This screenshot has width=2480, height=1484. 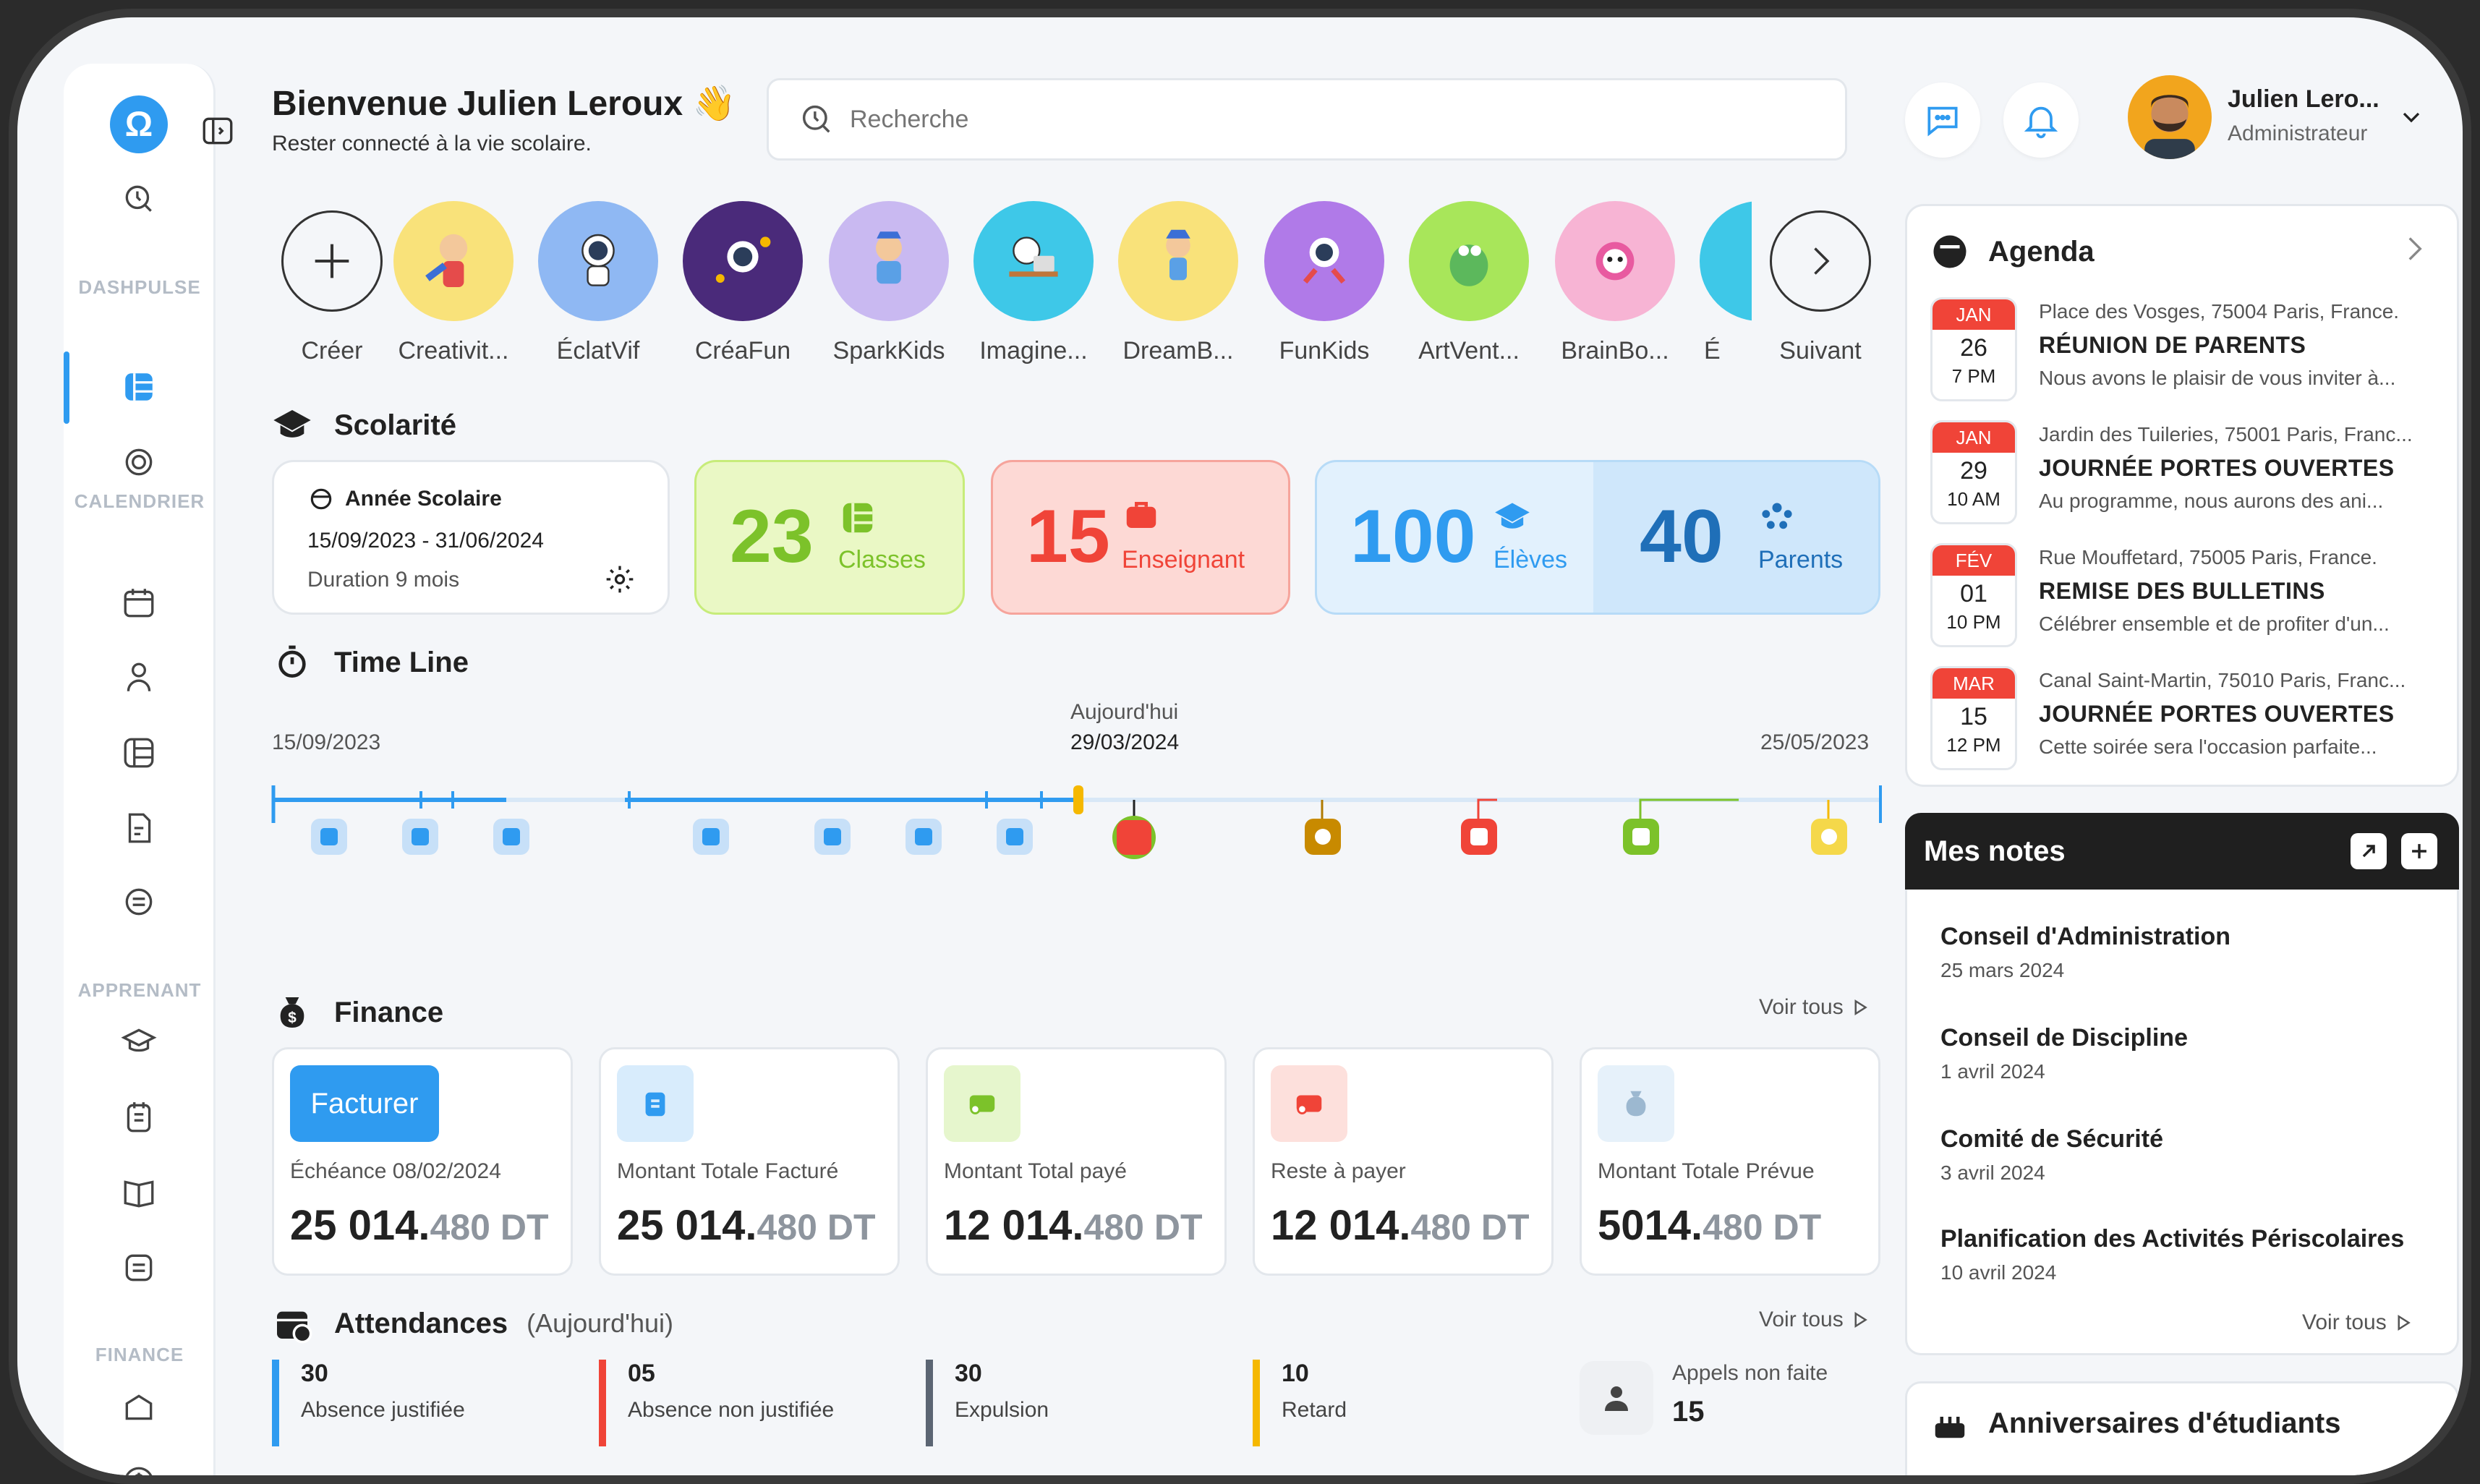 I want to click on story-item: SparkKids, so click(x=888, y=283).